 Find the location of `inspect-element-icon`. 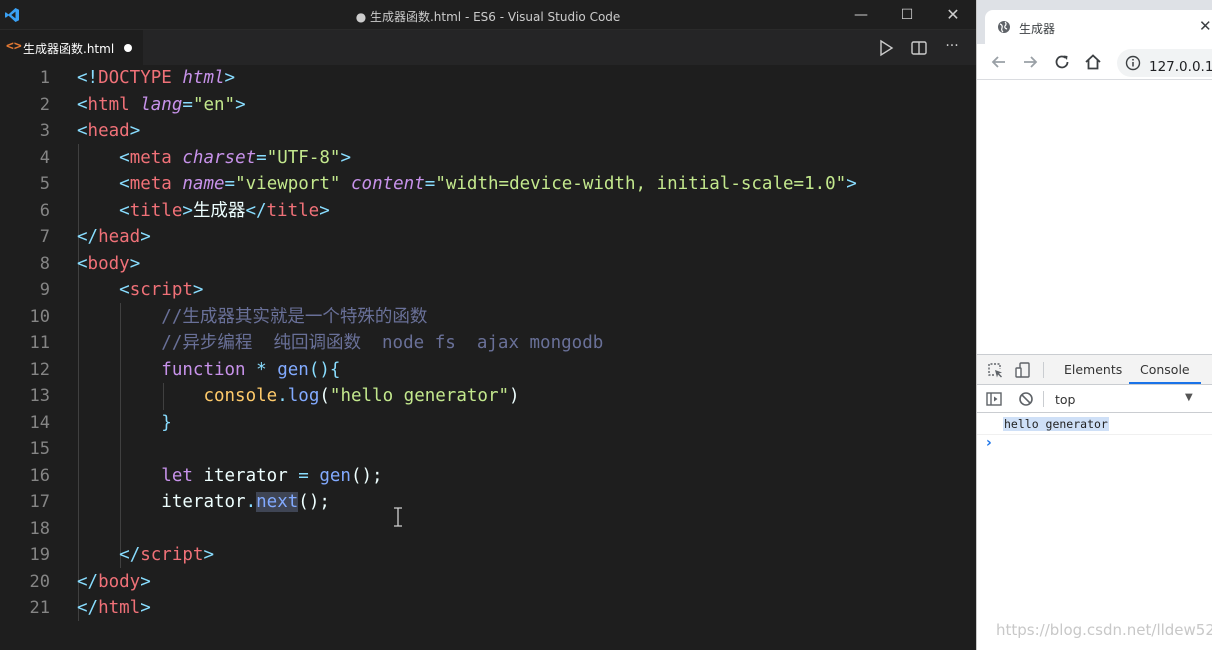

inspect-element-icon is located at coordinates (995, 370).